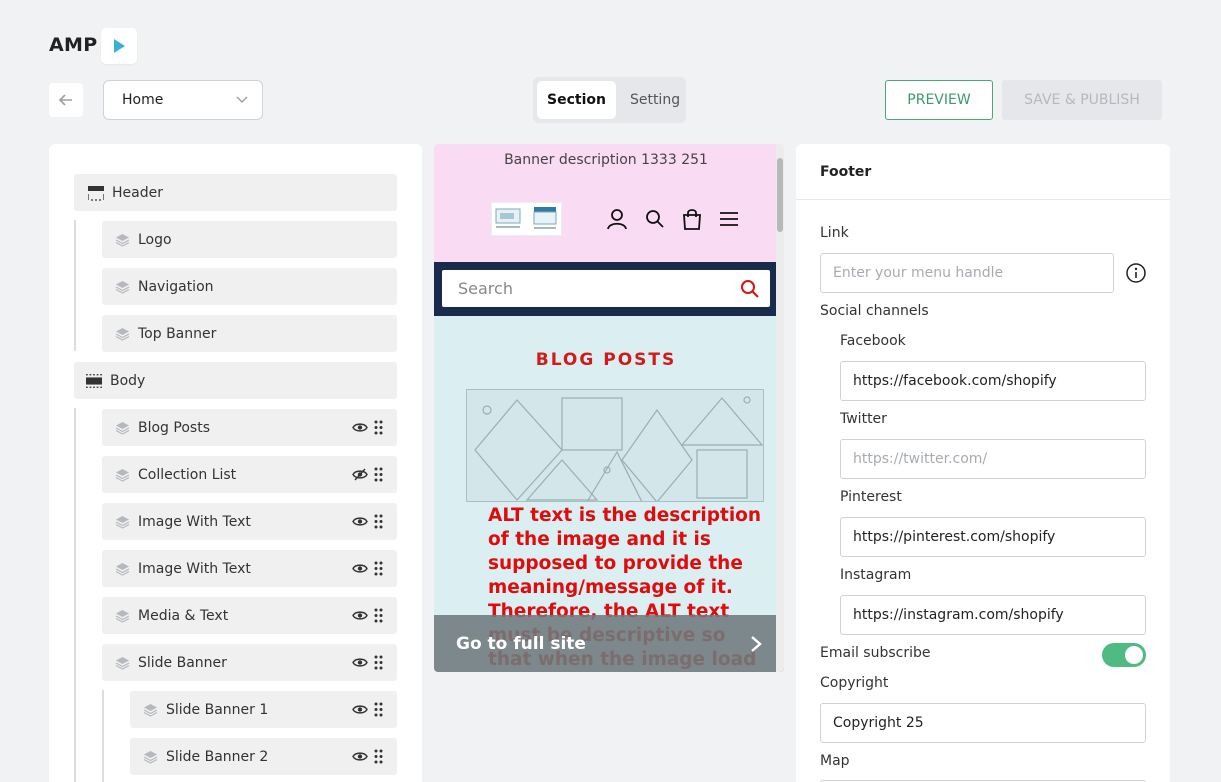 This screenshot has height=782, width=1221. Describe the element at coordinates (672, 219) in the screenshot. I see `preview-nav-icons` at that location.